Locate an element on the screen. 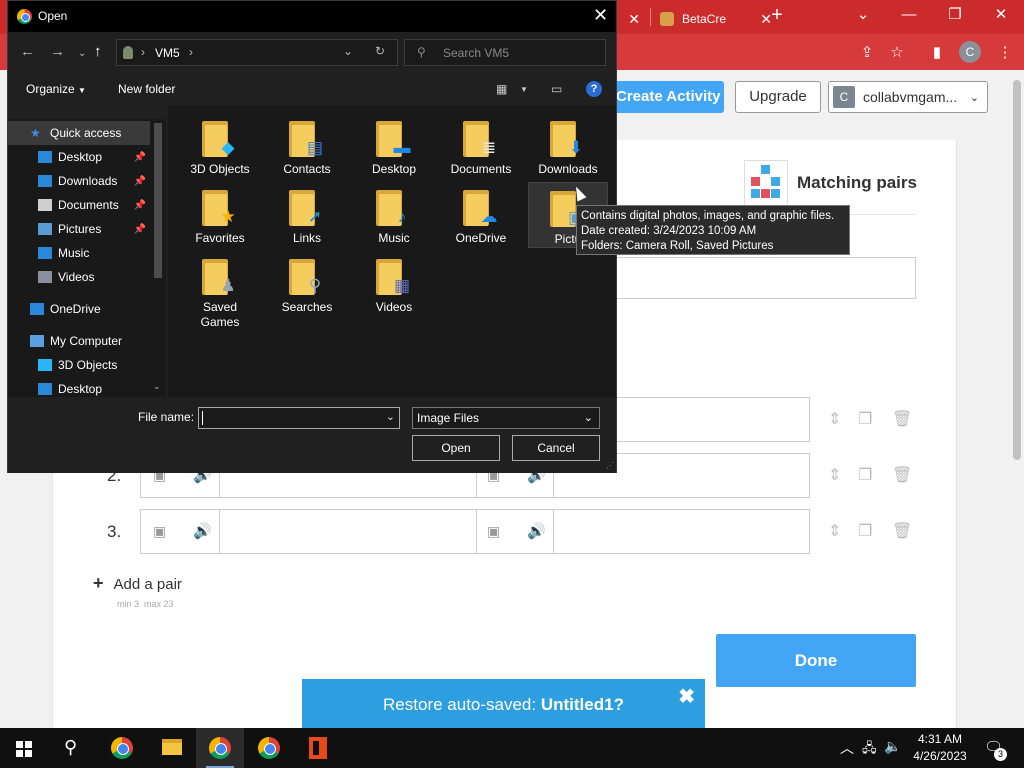 This screenshot has height=768, width=1024. user-folder-icon is located at coordinates (128, 52).